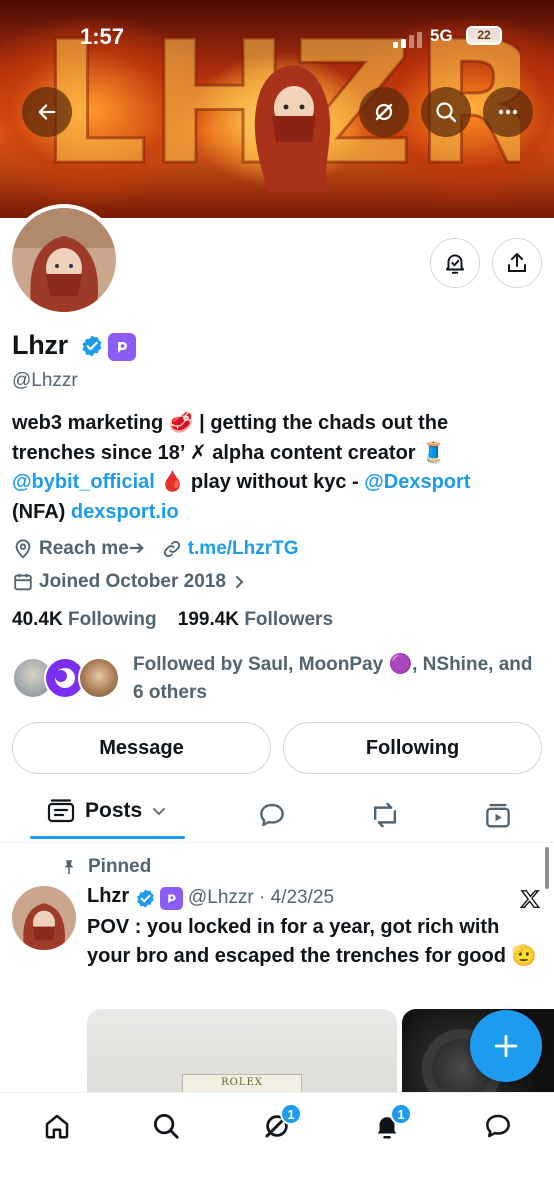 This screenshot has width=554, height=1200. I want to click on grok-badge: 1, so click(291, 1114).